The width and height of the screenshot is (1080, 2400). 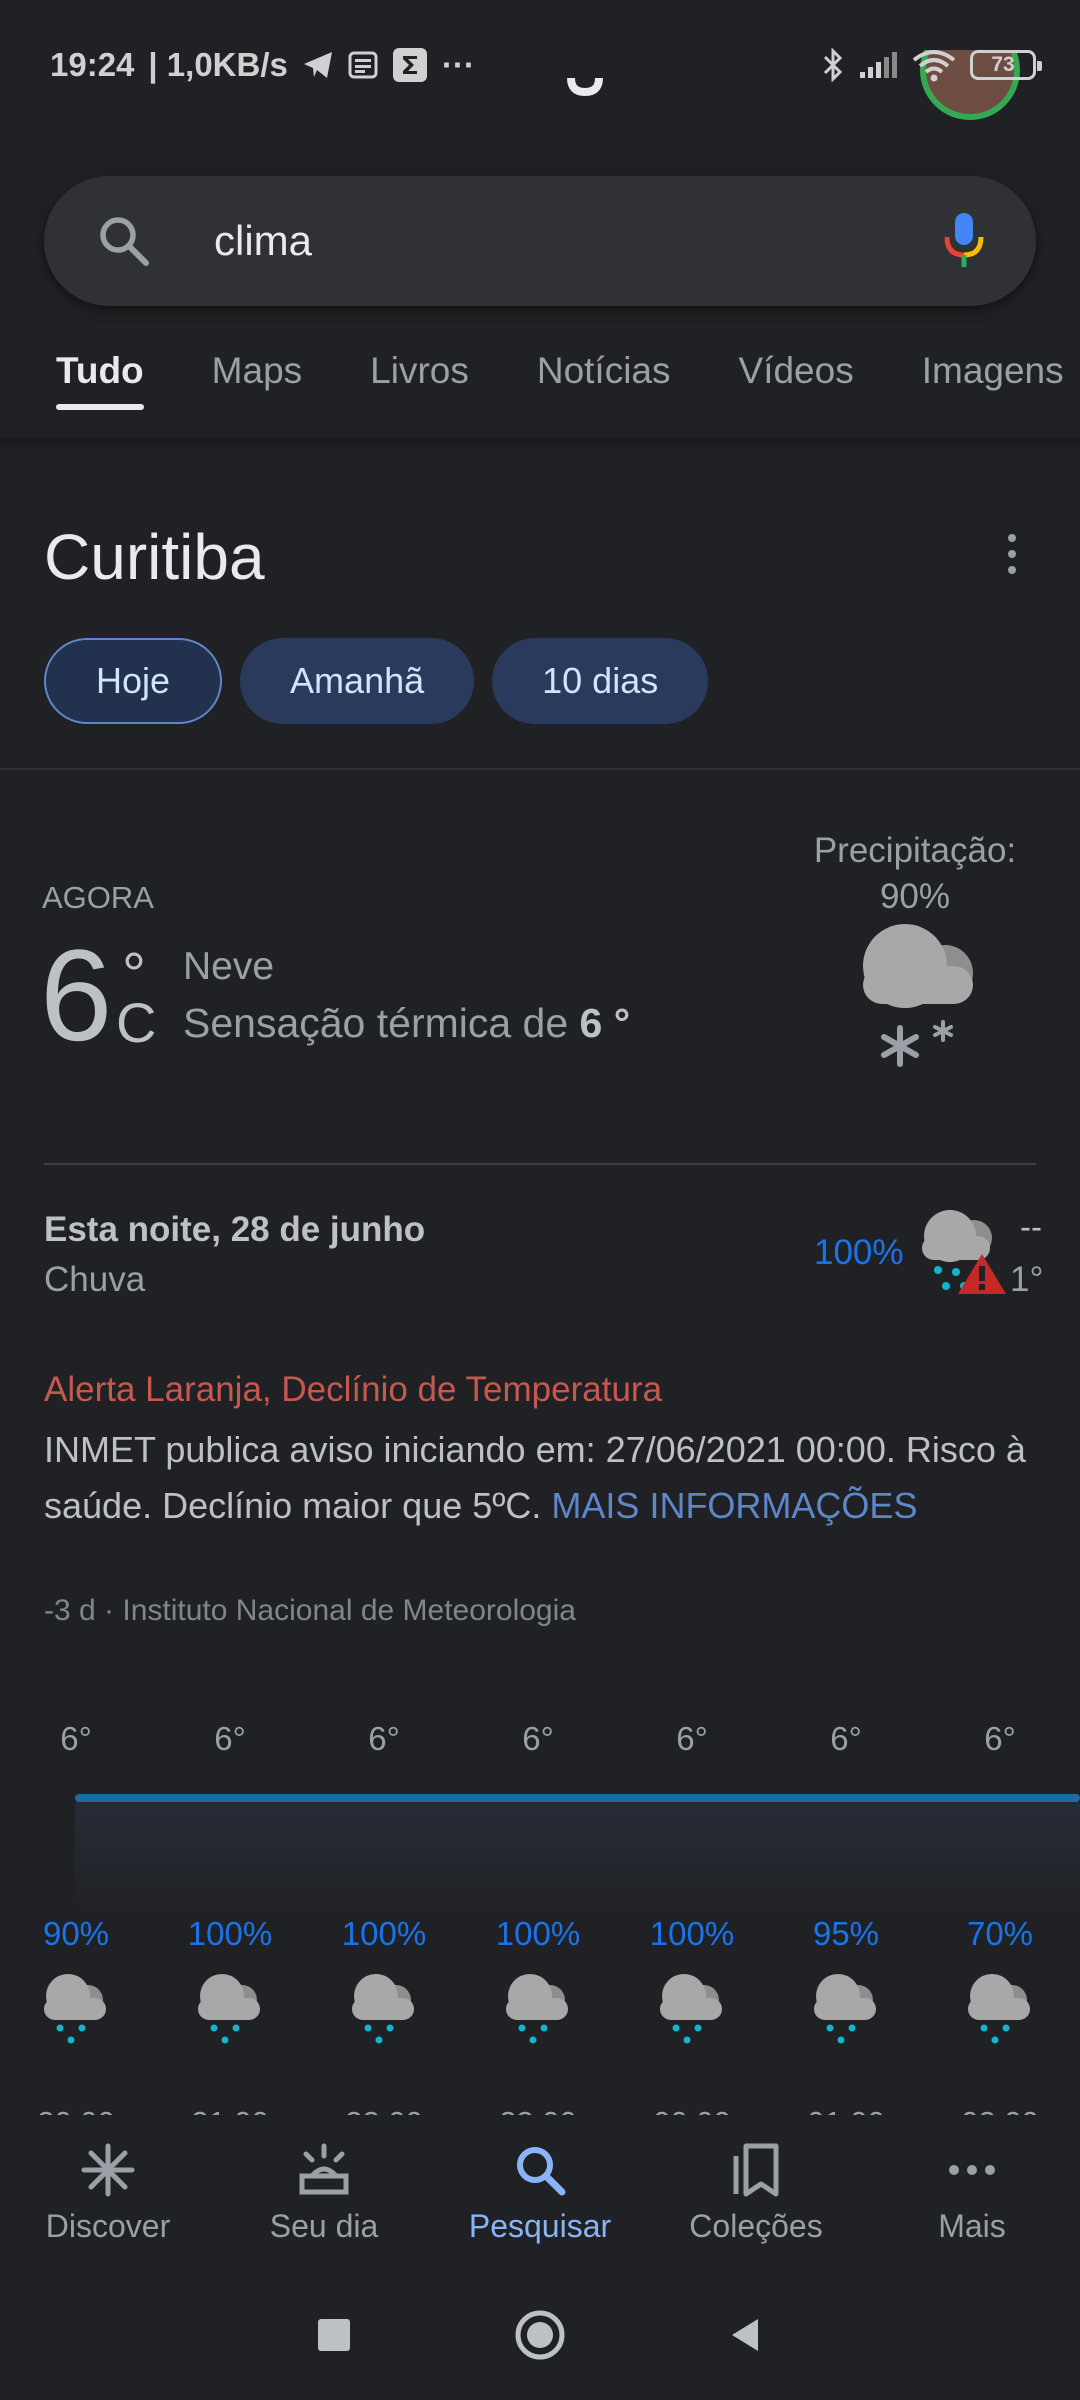 I want to click on city-title: Curitiba, so click(x=154, y=557).